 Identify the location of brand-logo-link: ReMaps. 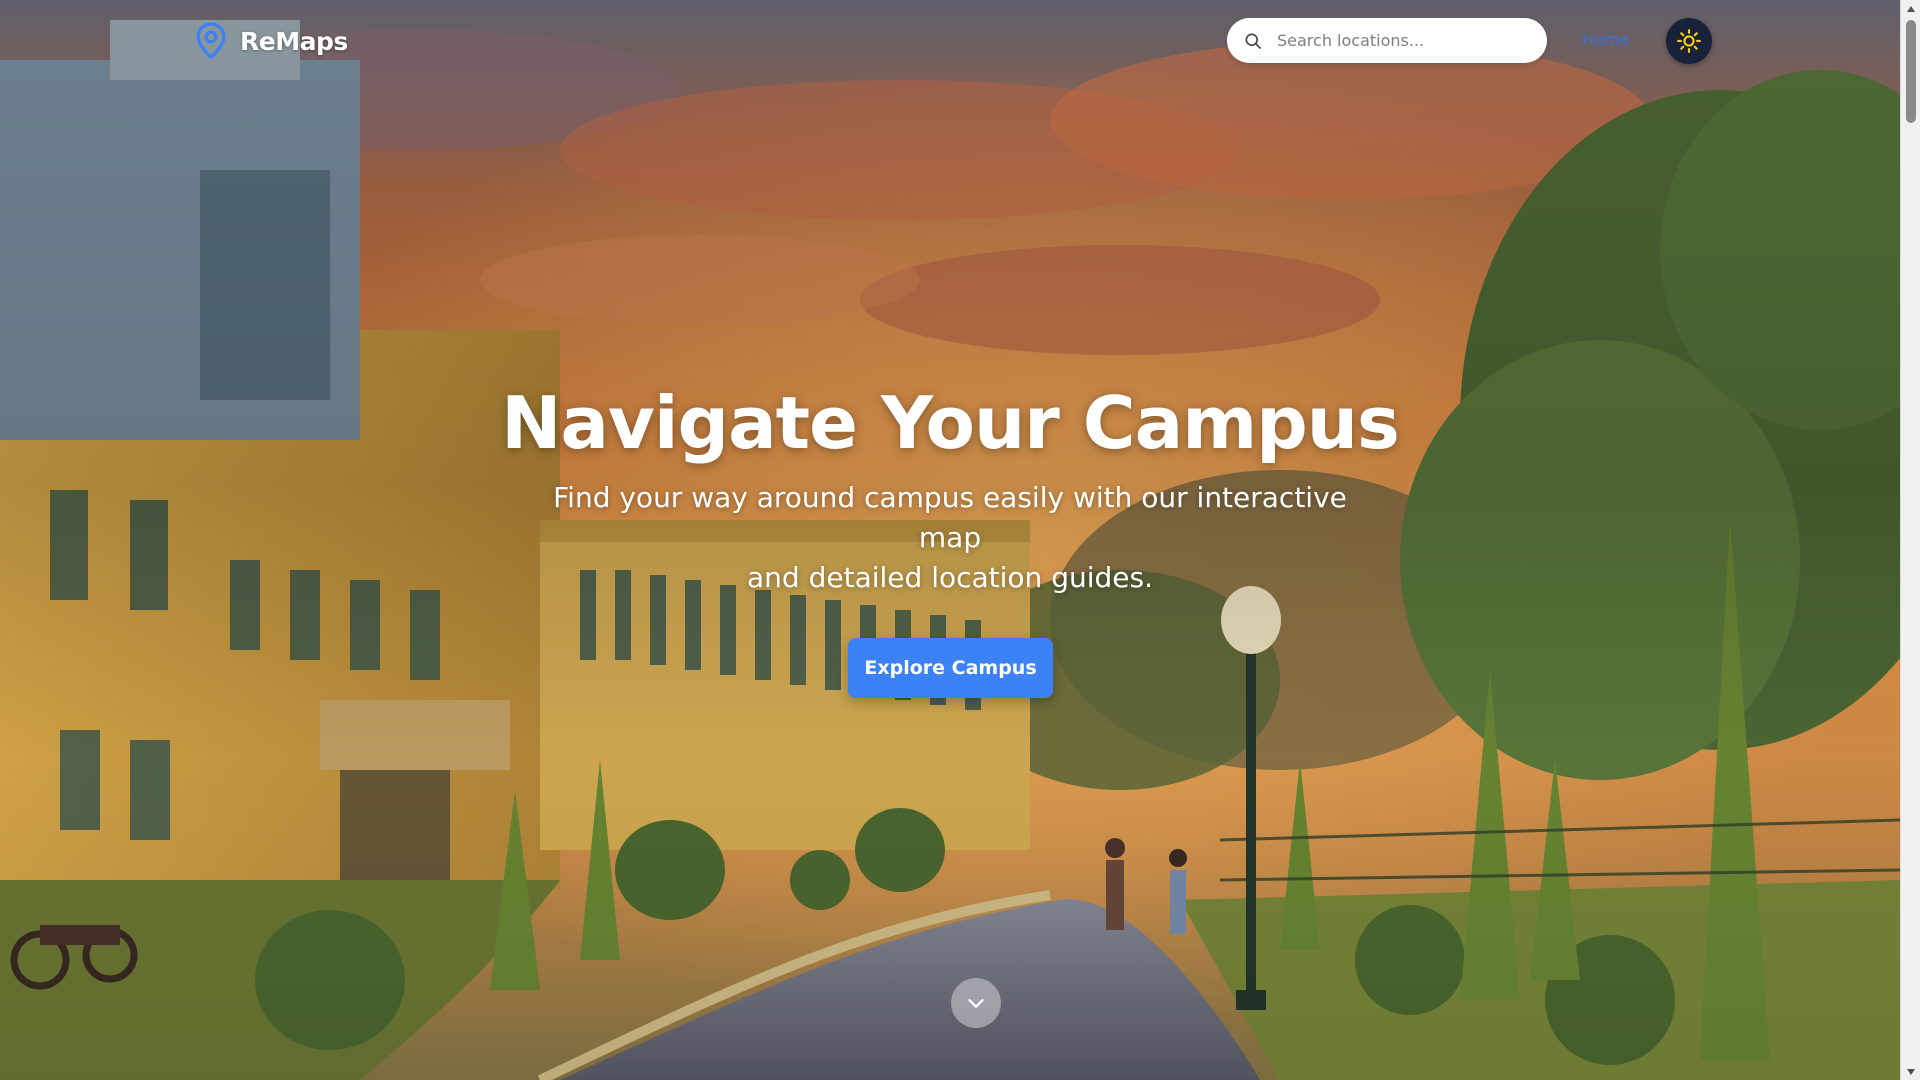
(271, 41).